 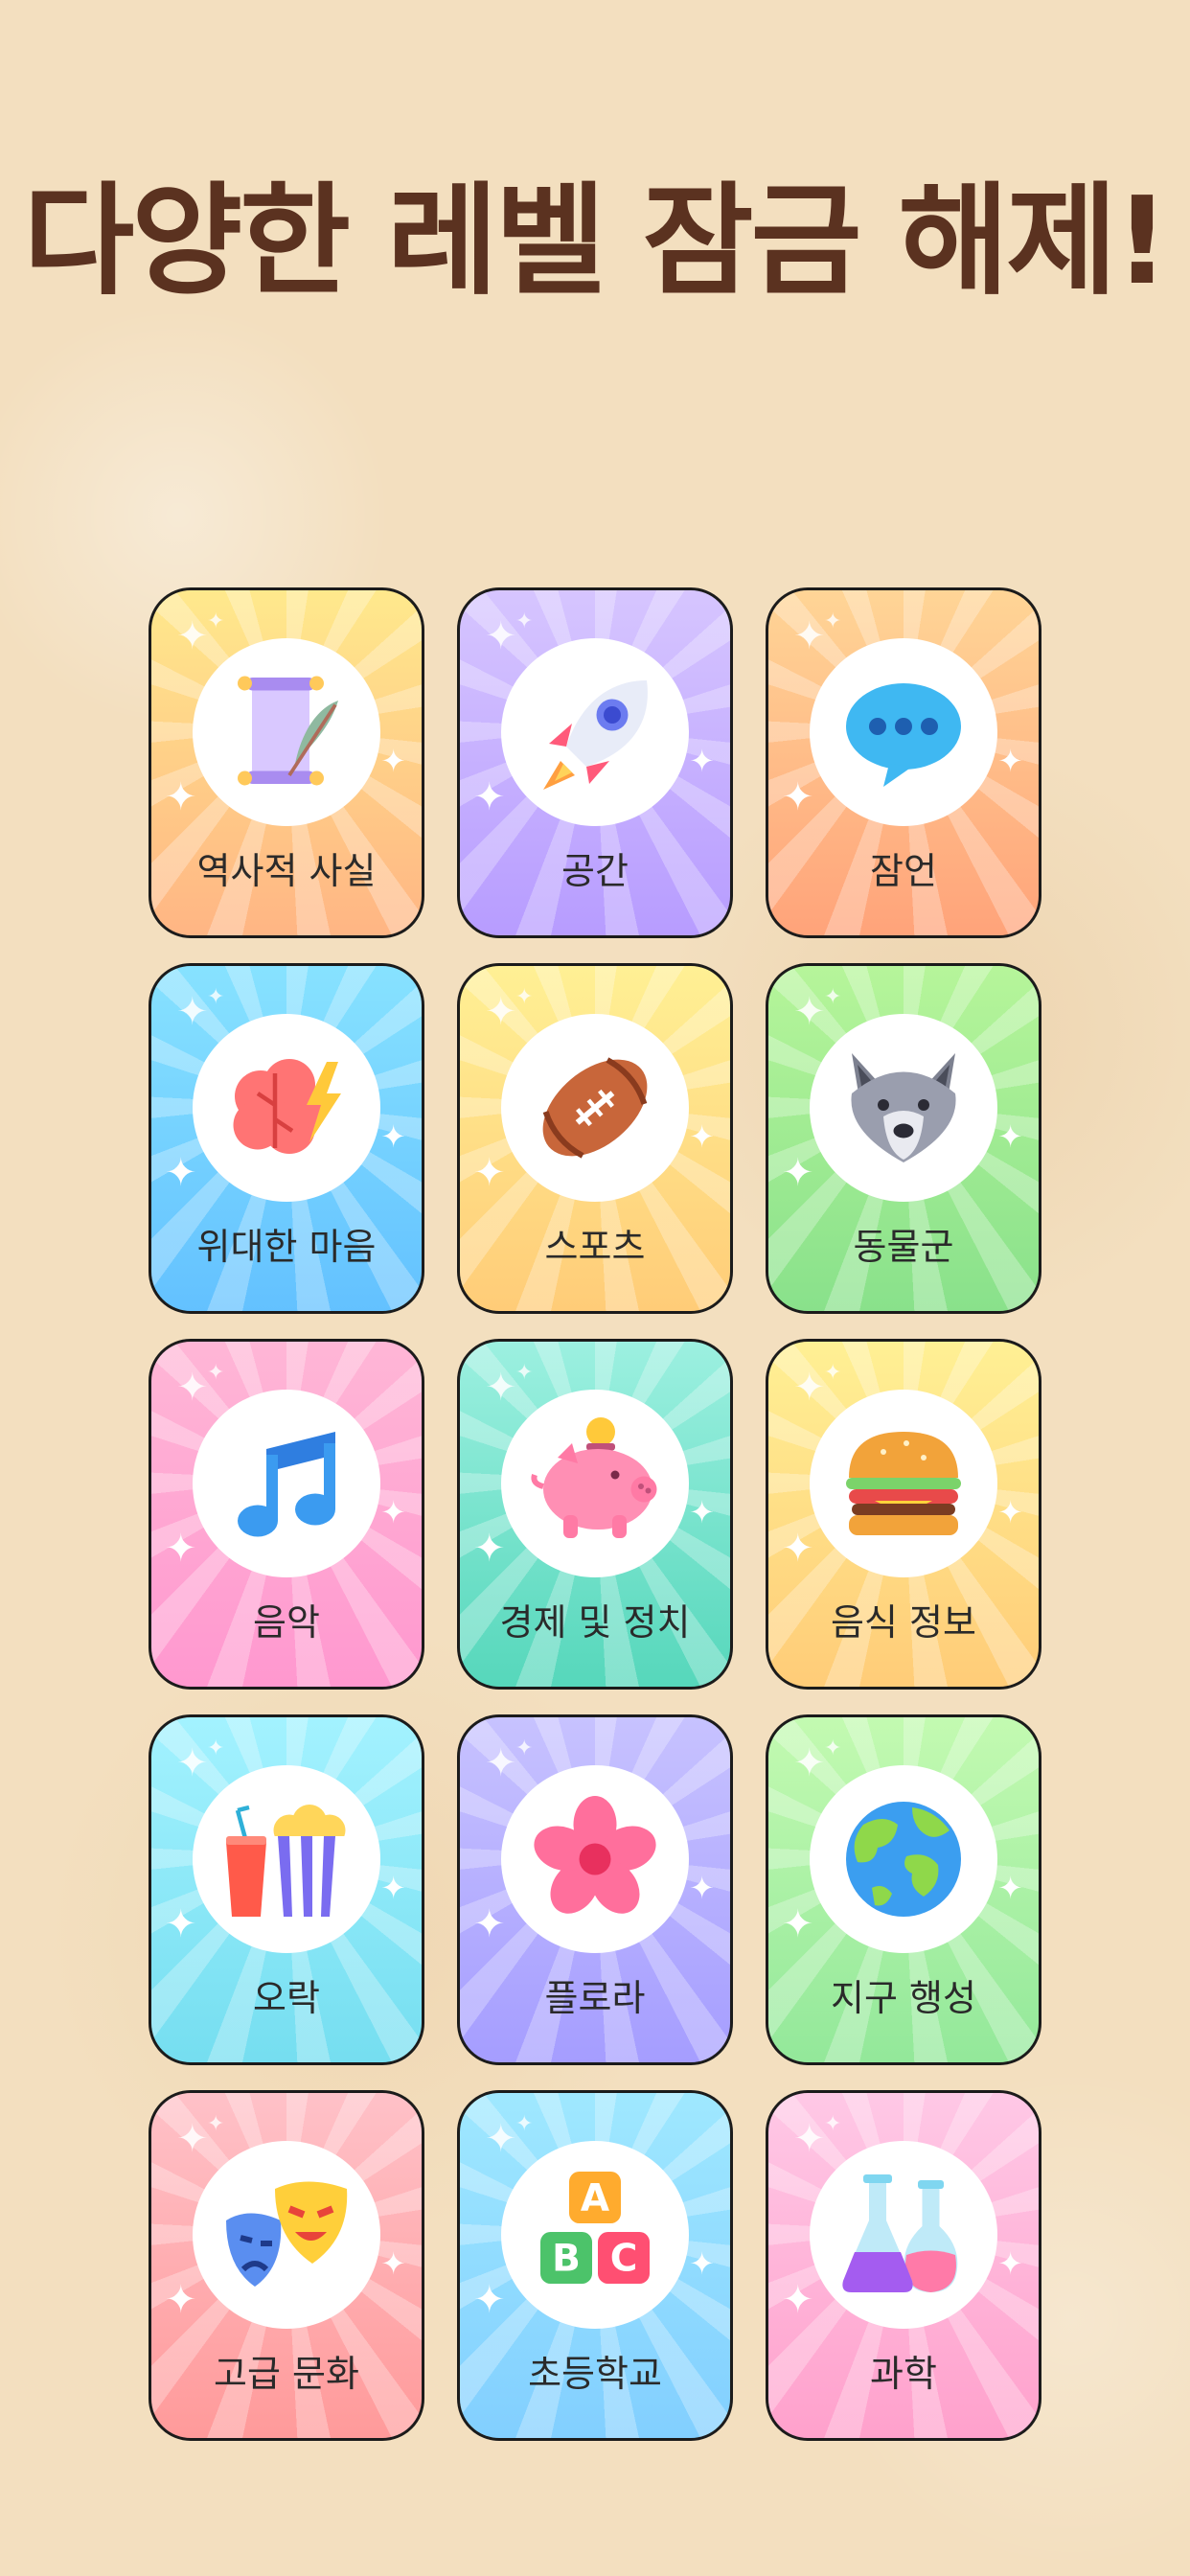 I want to click on category-label: 위대한 마음, so click(x=287, y=1247).